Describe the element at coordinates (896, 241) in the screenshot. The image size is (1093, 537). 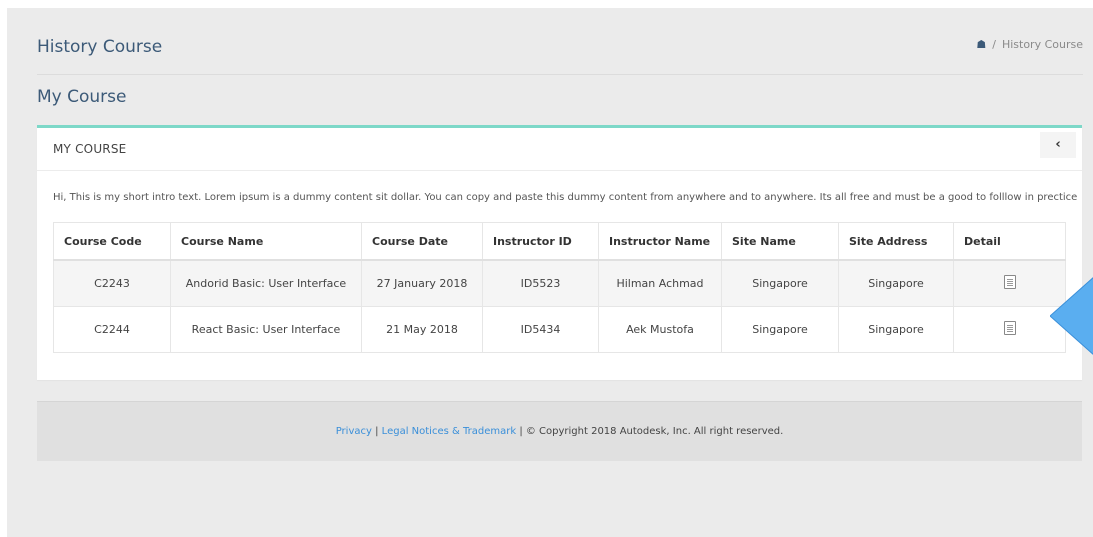
I see `column-header: Site Address` at that location.